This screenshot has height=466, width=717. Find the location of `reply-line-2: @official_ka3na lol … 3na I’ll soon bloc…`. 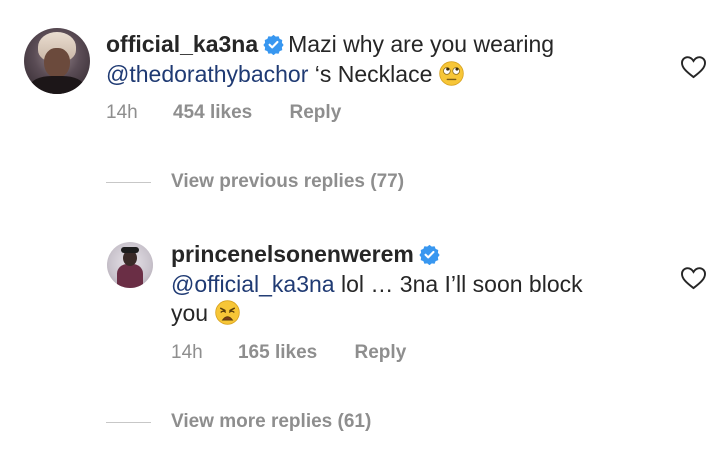

reply-line-2: @official_ka3na lol … 3na I’ll soon bloc… is located at coordinates (377, 284).